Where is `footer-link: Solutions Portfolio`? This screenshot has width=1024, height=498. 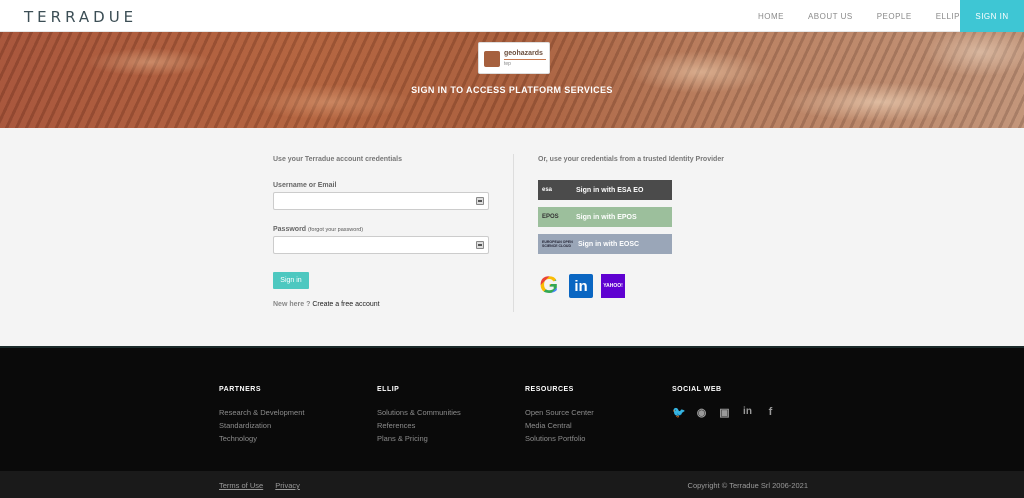
footer-link: Solutions Portfolio is located at coordinates (559, 438).